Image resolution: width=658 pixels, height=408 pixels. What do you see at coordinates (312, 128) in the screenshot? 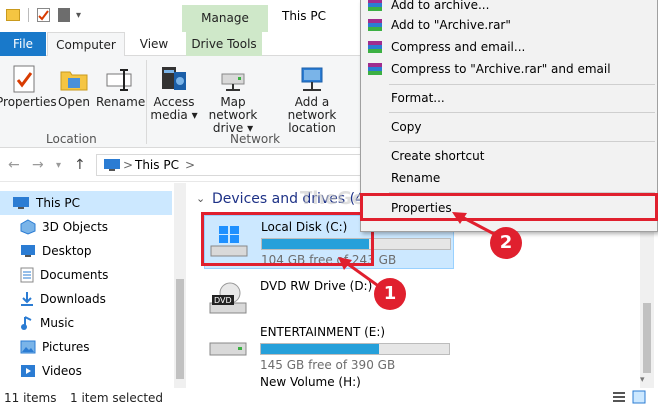
I see `add-network-label-2: location` at bounding box center [312, 128].